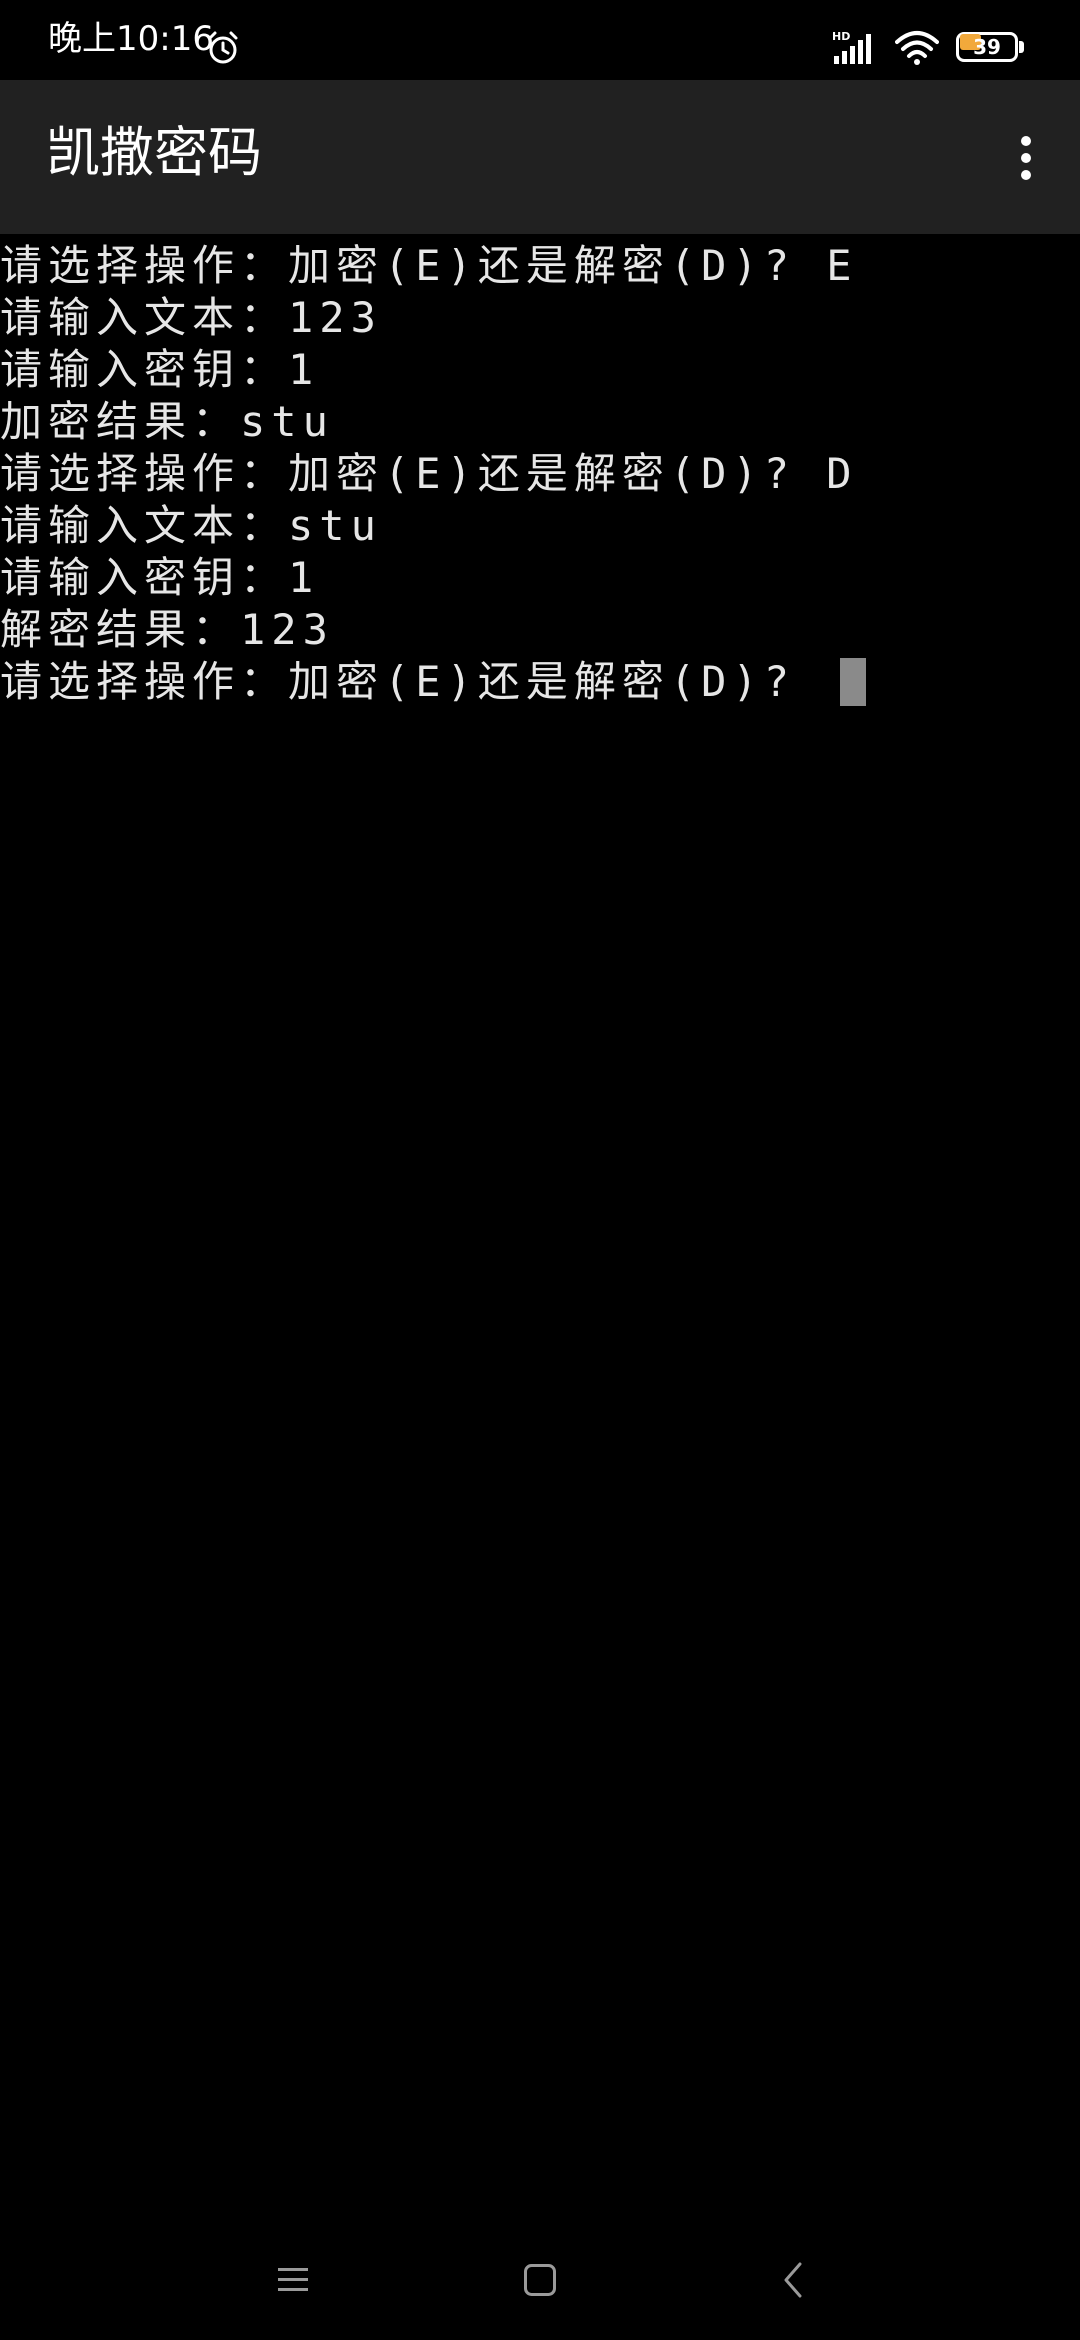 Image resolution: width=1080 pixels, height=2340 pixels. Describe the element at coordinates (131, 39) in the screenshot. I see `status-time: 晚上10:16` at that location.